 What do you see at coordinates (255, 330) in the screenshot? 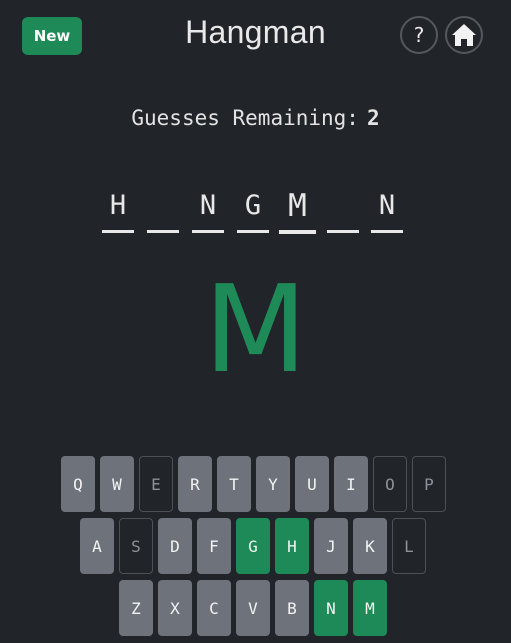
I see `last-guess-letter: M` at bounding box center [255, 330].